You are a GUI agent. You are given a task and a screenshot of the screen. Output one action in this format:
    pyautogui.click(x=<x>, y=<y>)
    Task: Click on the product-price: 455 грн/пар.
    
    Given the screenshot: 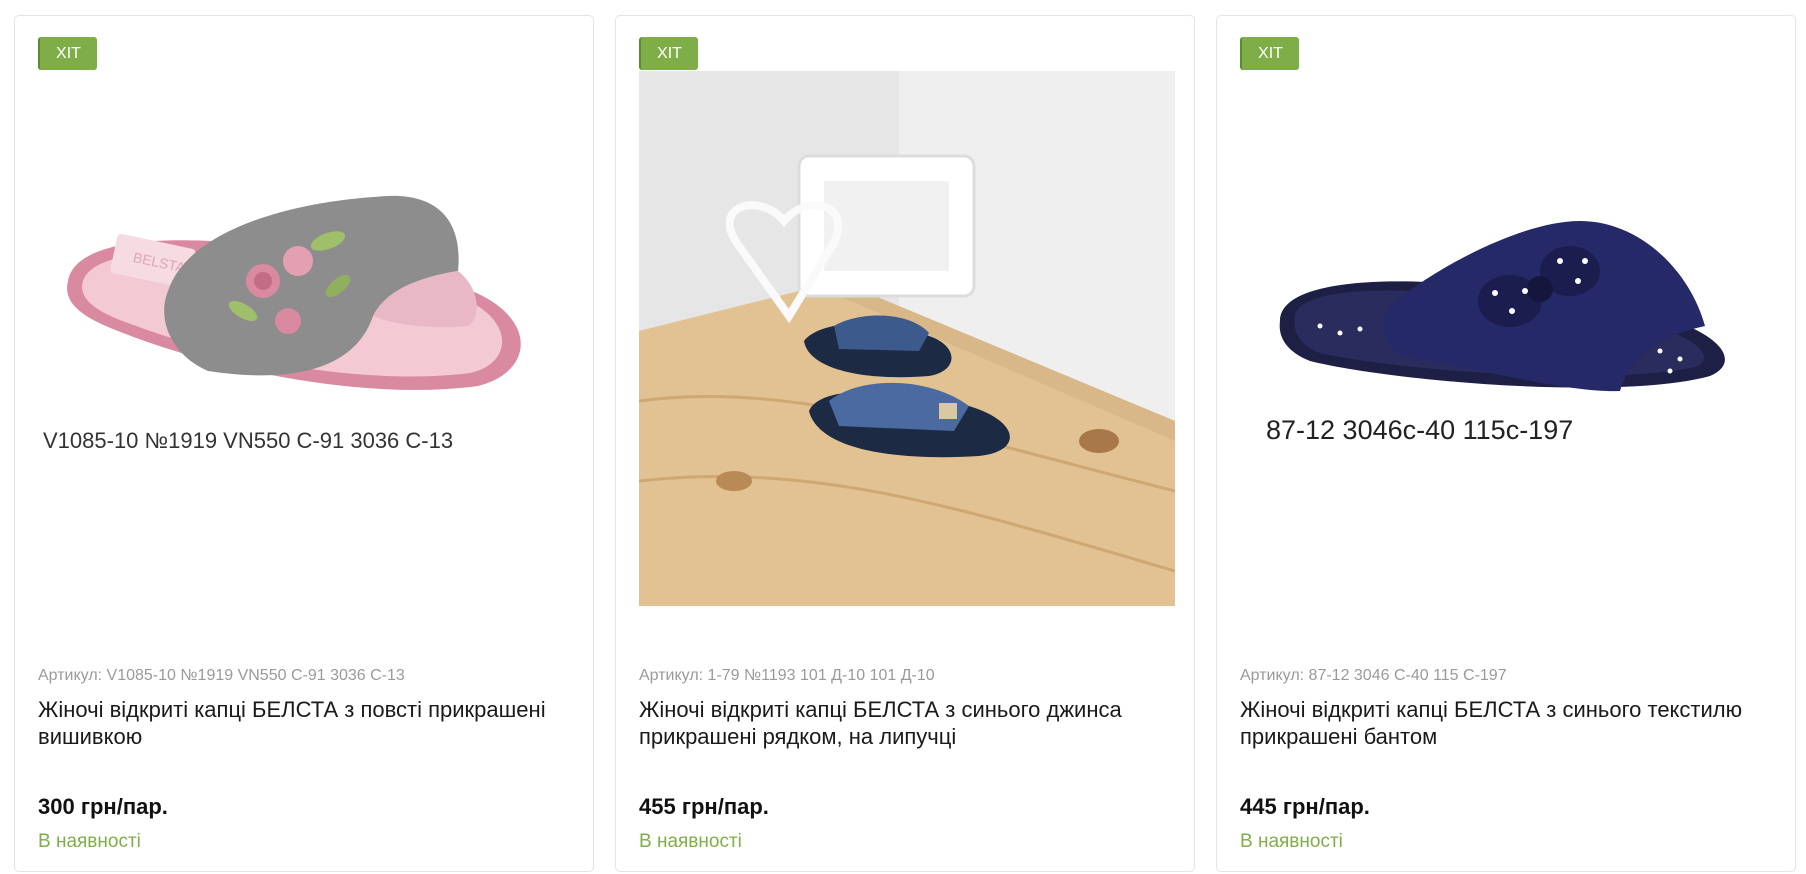 What is the action you would take?
    pyautogui.click(x=704, y=806)
    